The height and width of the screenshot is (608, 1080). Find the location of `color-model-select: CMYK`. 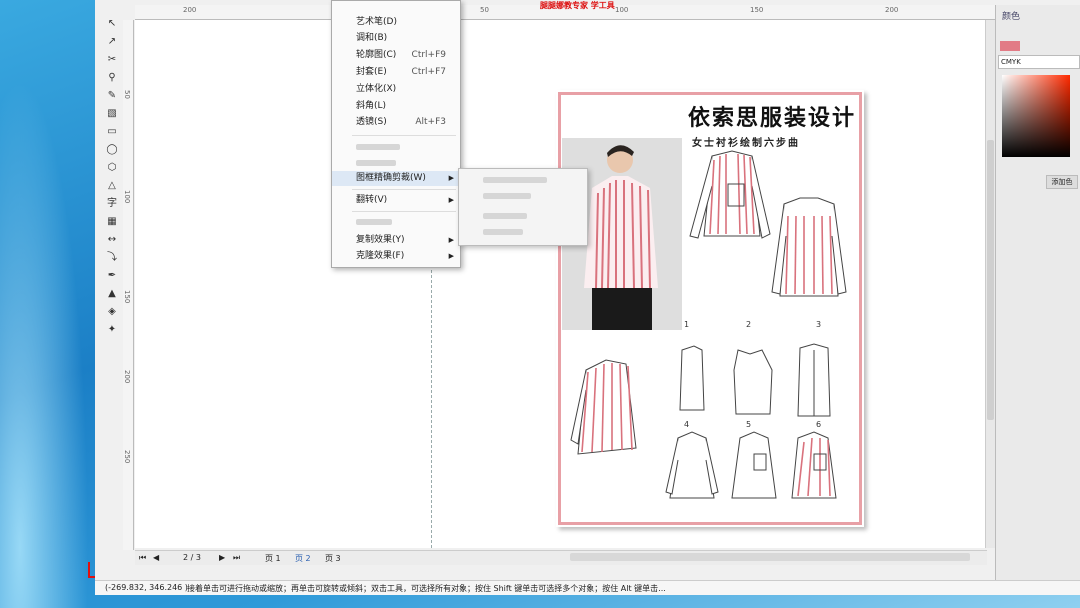

color-model-select: CMYK is located at coordinates (1039, 62).